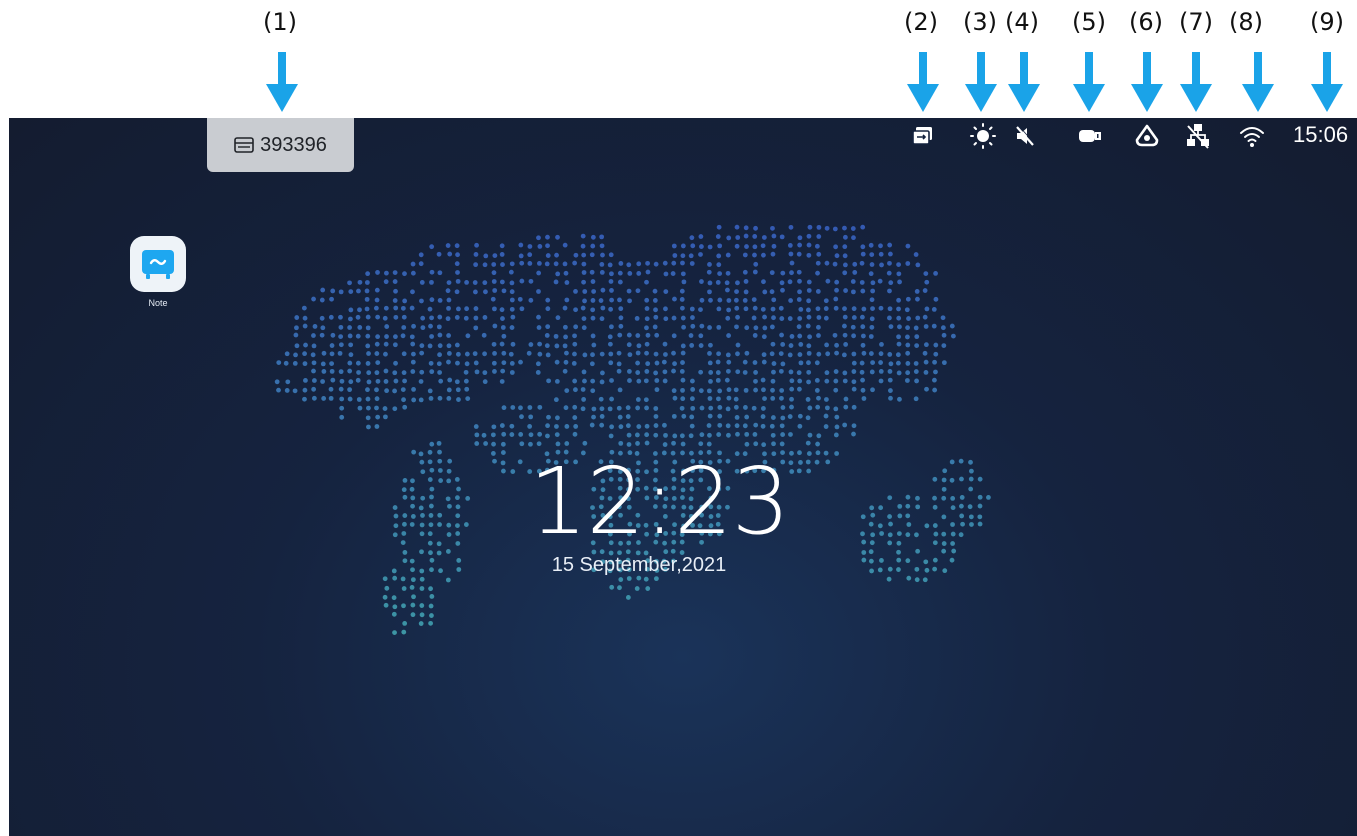 The image size is (1357, 836). Describe the element at coordinates (1246, 22) in the screenshot. I see `callout-8: (8)` at that location.